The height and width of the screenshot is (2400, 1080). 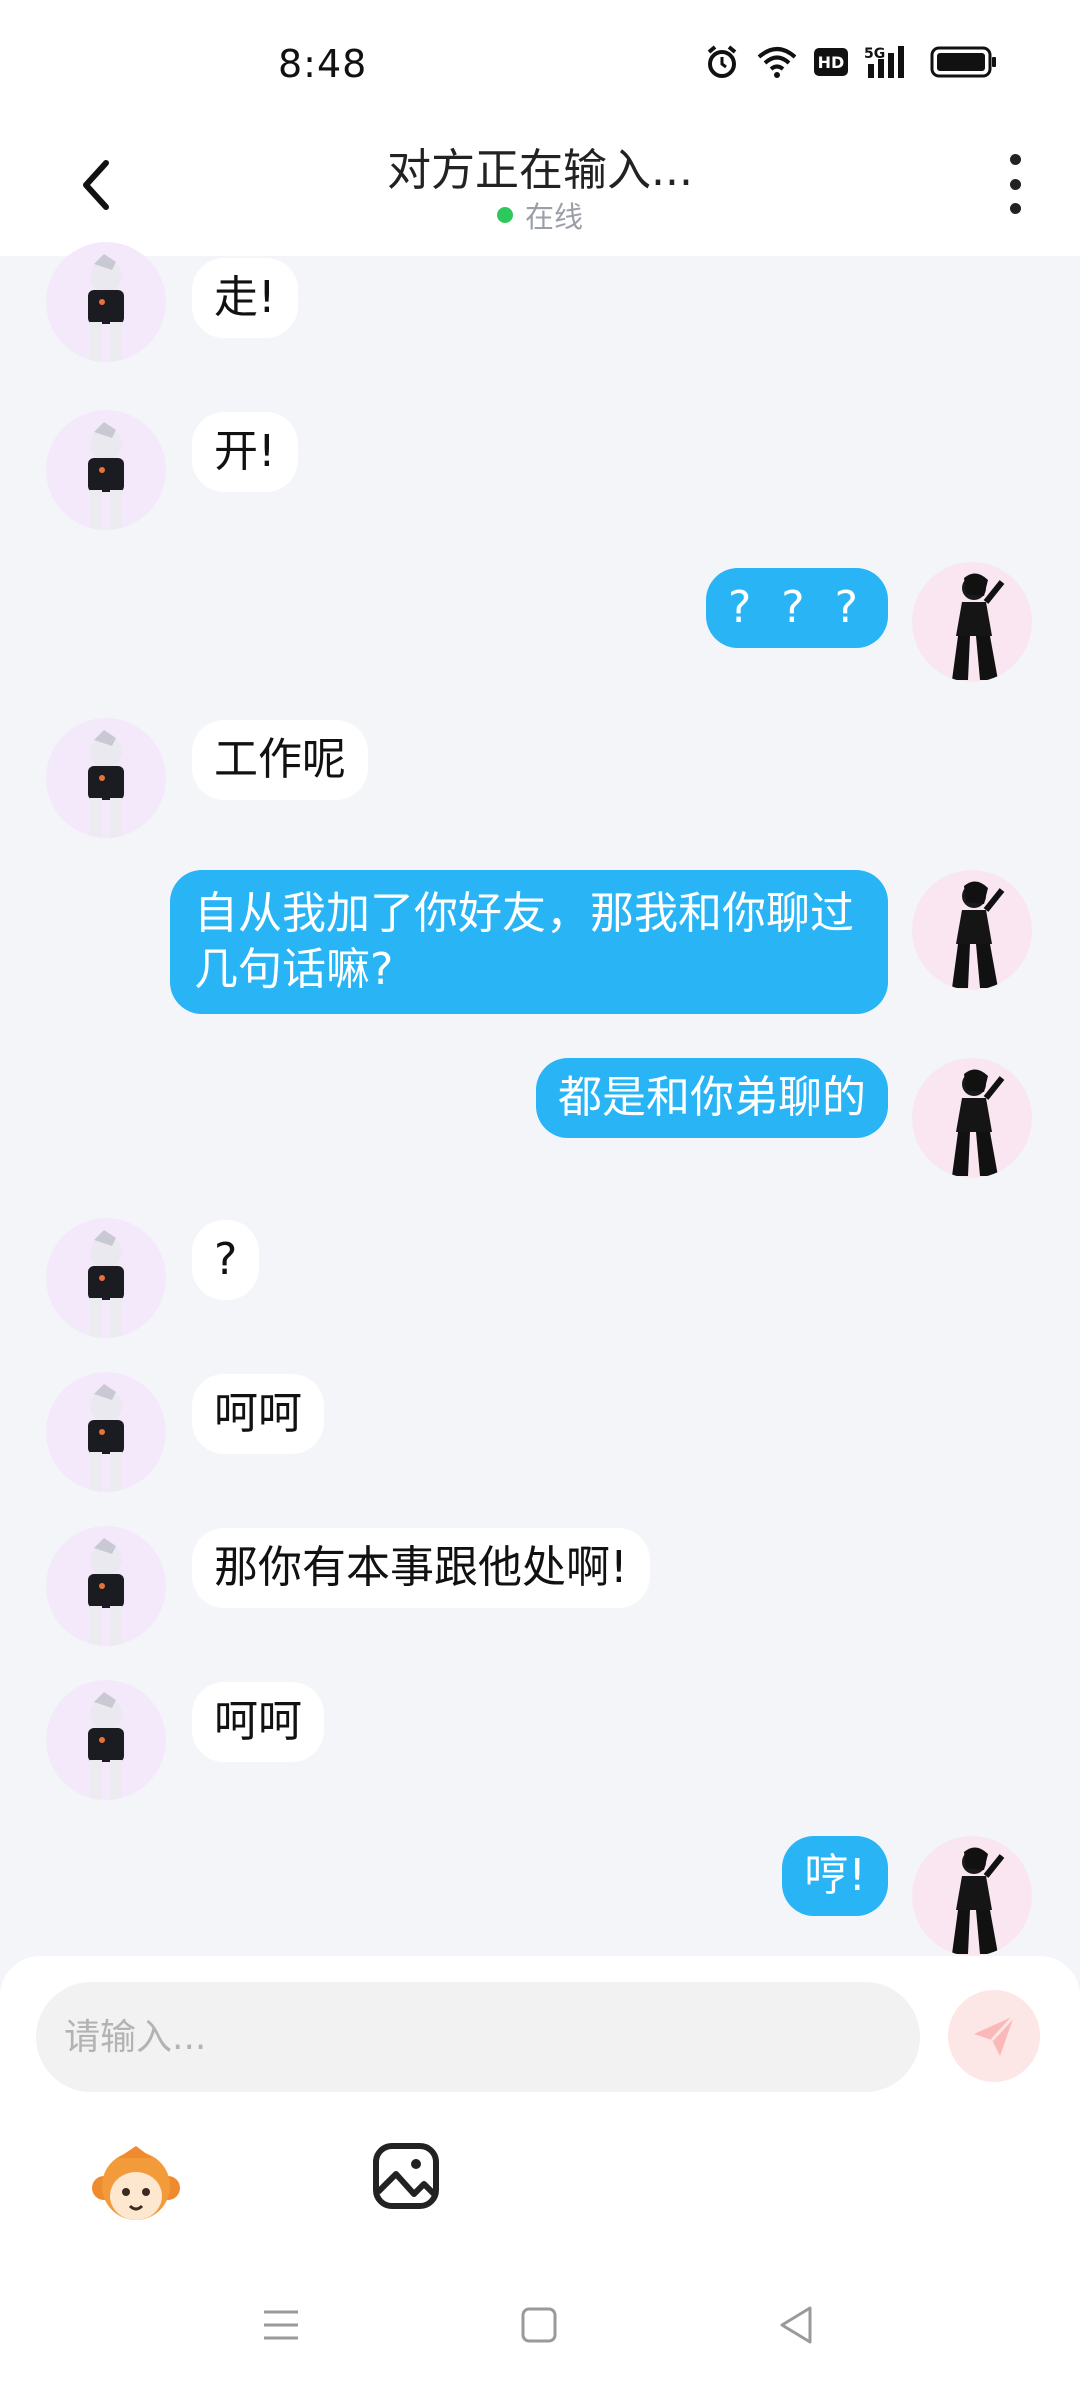 I want to click on message-bubble-outgoing: 自从我加了你好友，那我和你聊过几句话嘛?, so click(x=529, y=942).